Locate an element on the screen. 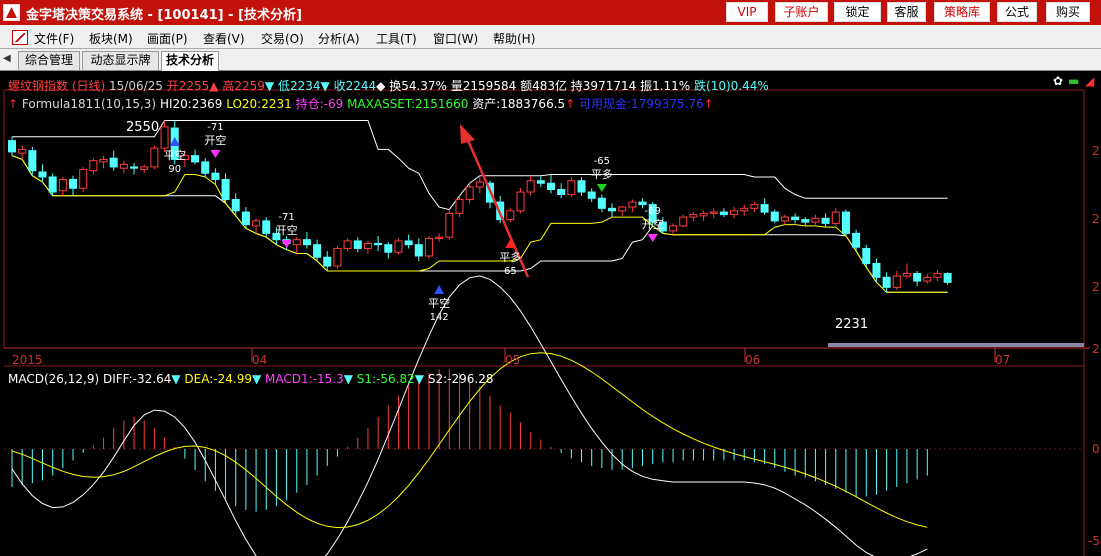  asset-value: 资产:1883766.5 is located at coordinates (519, 104).